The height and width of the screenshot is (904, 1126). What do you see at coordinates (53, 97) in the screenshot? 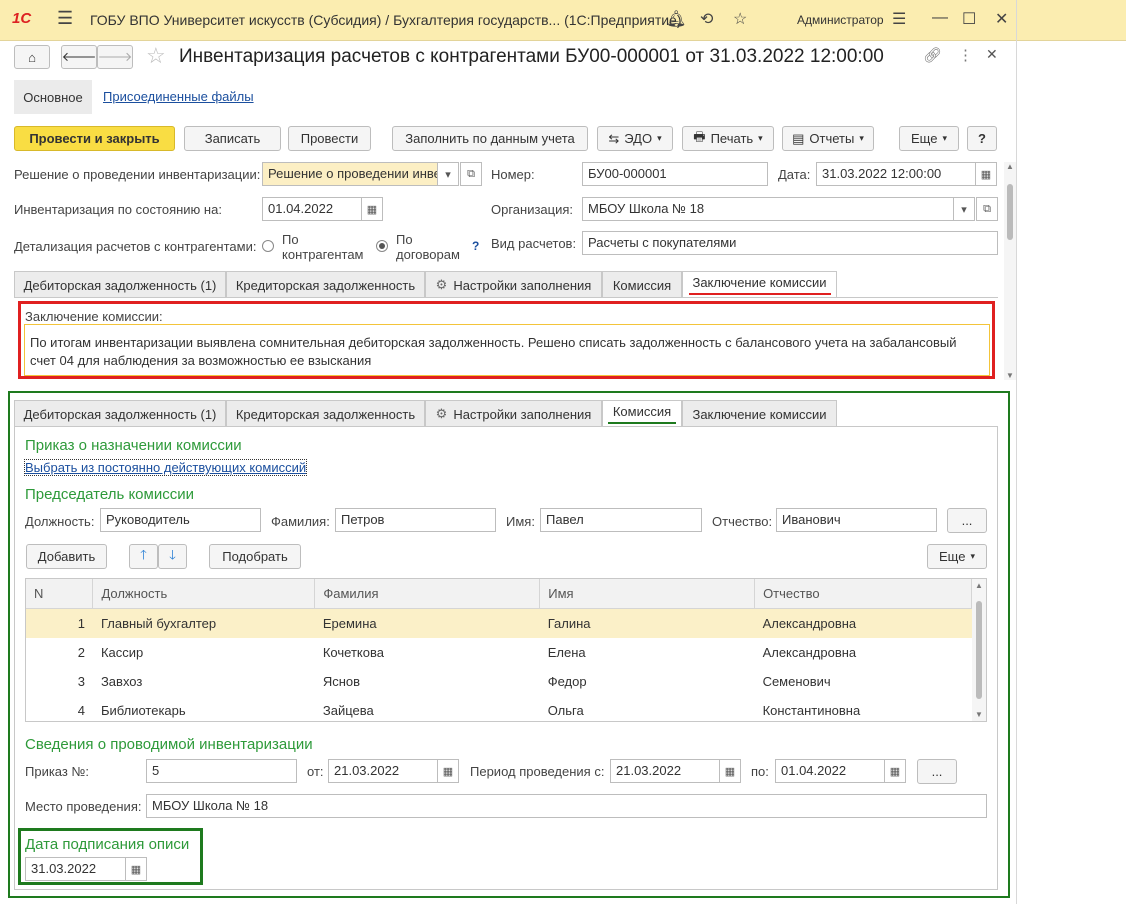
I see `nav-tab-main: Основное` at bounding box center [53, 97].